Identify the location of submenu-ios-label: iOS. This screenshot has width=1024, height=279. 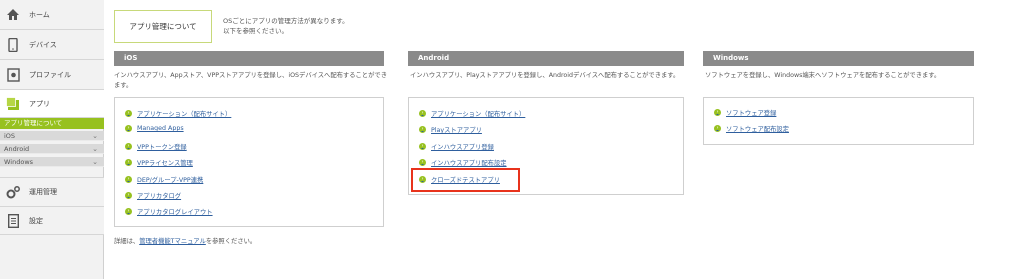
(10, 136).